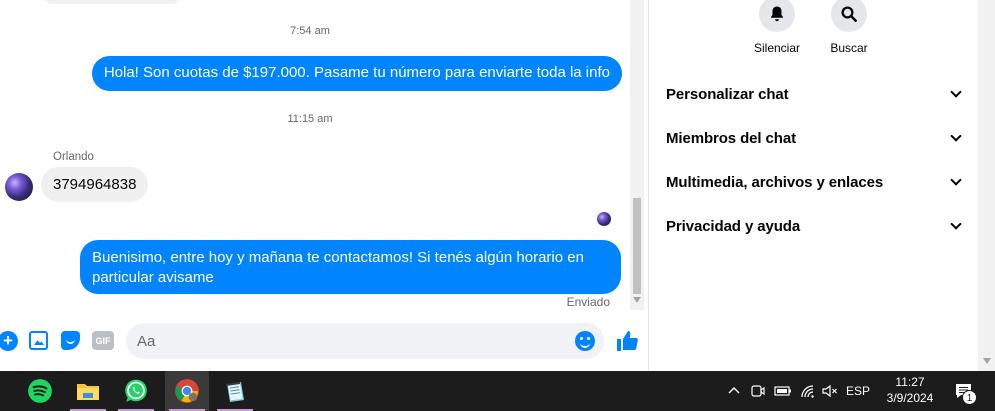 The width and height of the screenshot is (995, 411). Describe the element at coordinates (808, 391) in the screenshot. I see `wifi-icon` at that location.